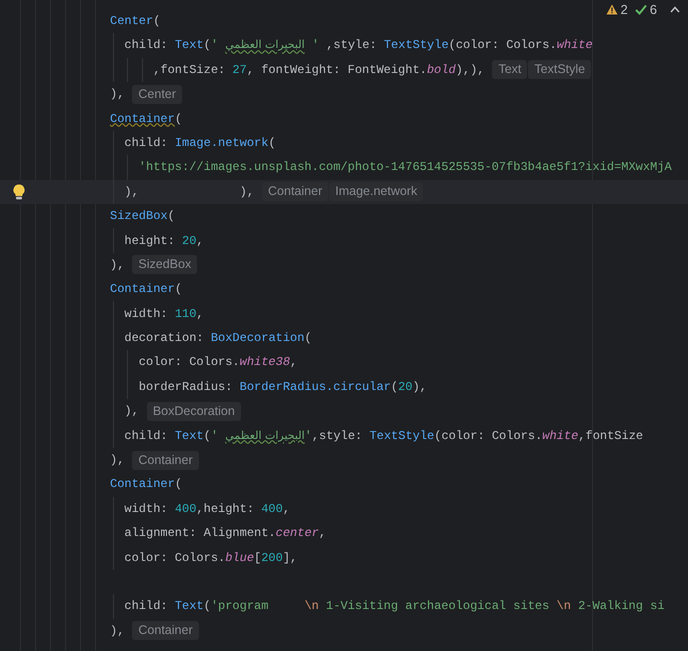 Image resolution: width=688 pixels, height=651 pixels. Describe the element at coordinates (282, 387) in the screenshot. I see `code-line: borderRadius: BorderRadius.circular(20),` at that location.